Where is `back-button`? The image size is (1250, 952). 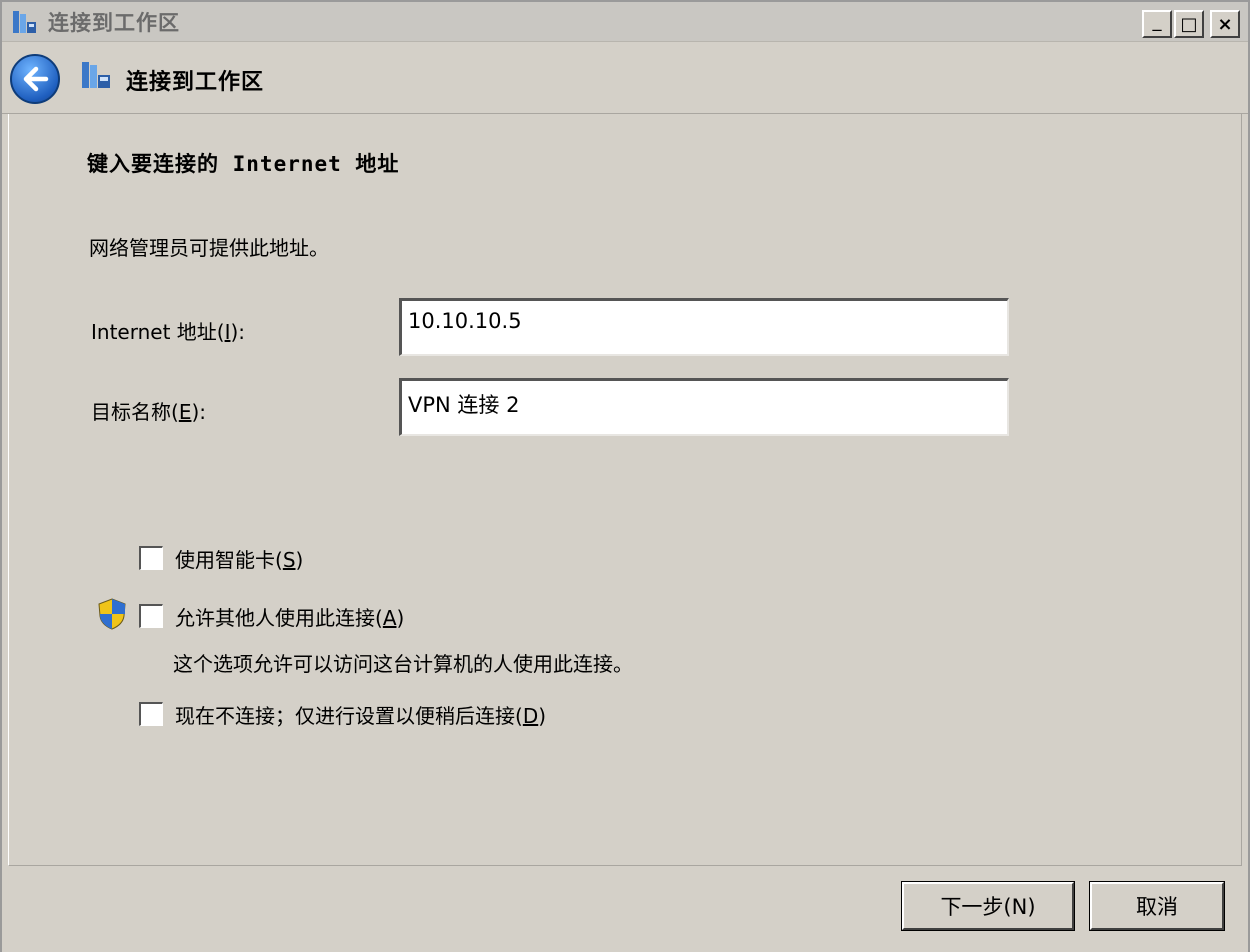
back-button is located at coordinates (35, 79).